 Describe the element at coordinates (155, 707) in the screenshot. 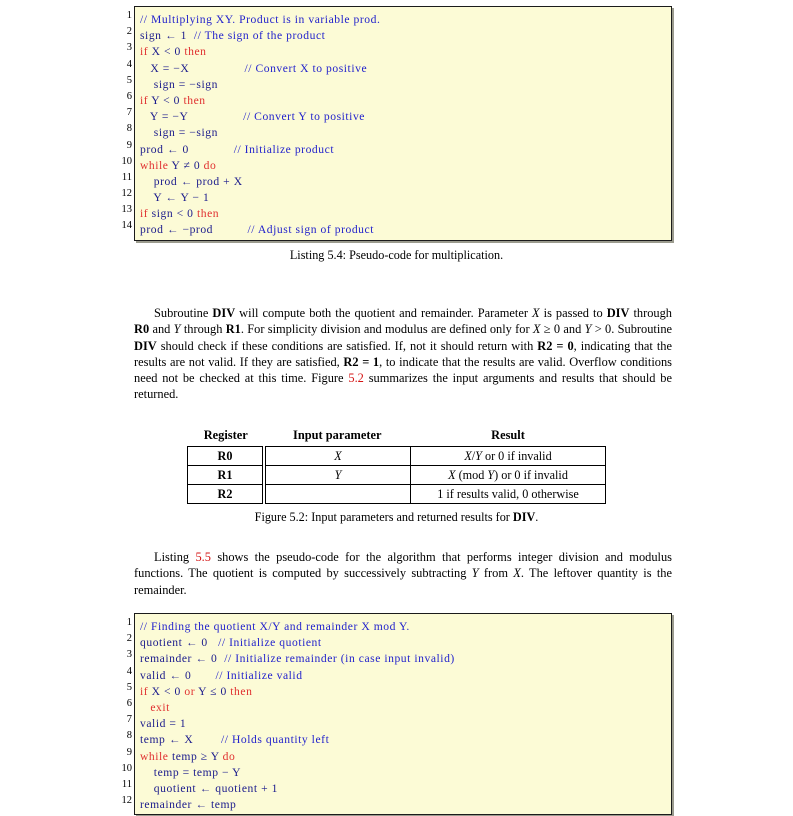

I see `code-token-kw: exit` at that location.